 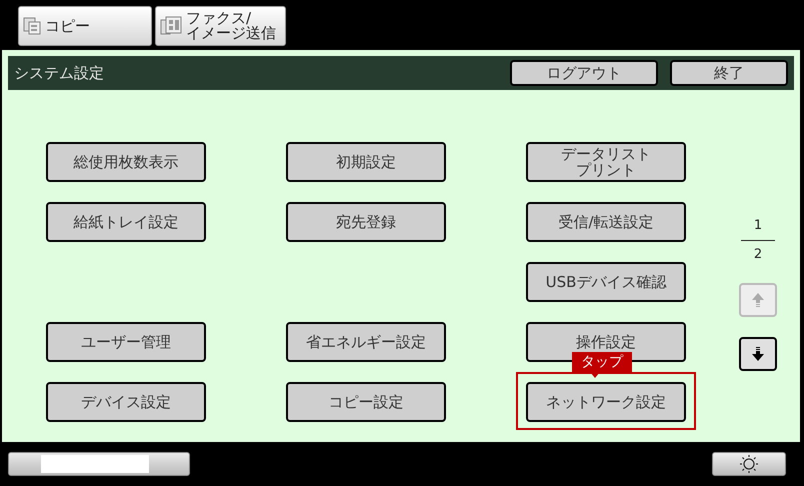 I want to click on down-arrow-icon, so click(x=758, y=354).